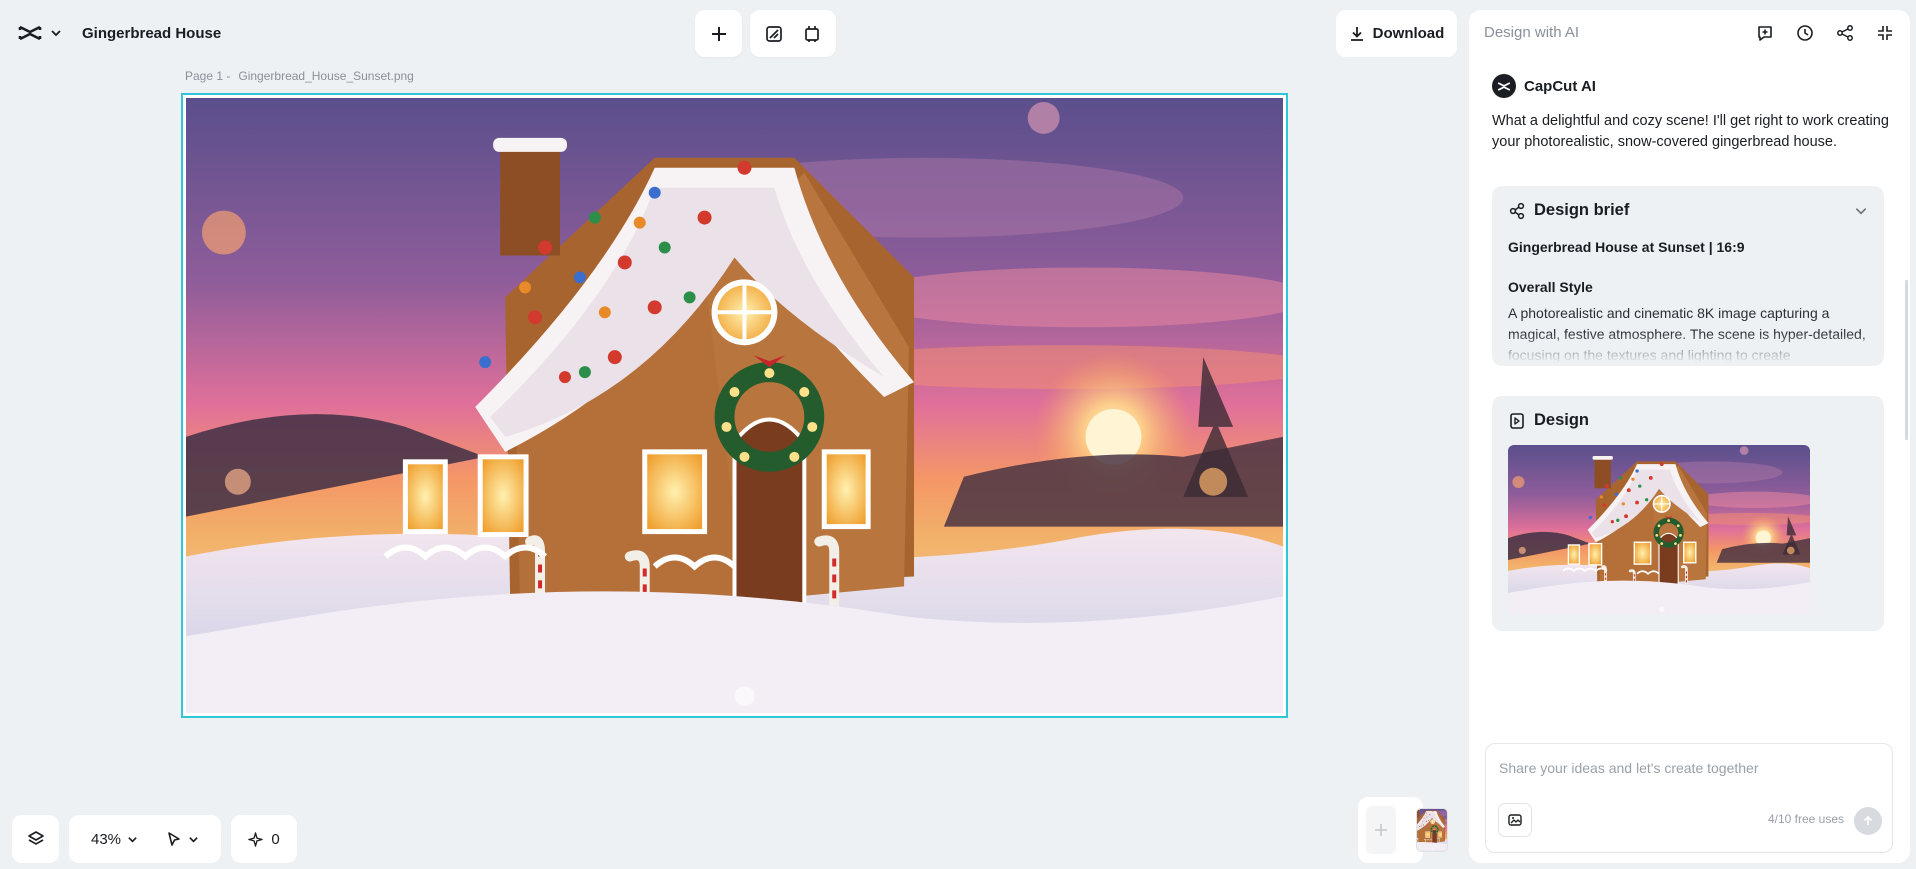  I want to click on ai-name: CapCut AI, so click(1560, 86).